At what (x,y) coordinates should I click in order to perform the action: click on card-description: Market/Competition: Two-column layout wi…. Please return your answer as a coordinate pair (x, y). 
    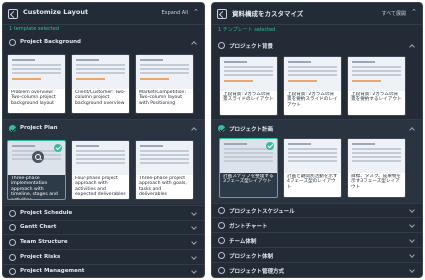
    Looking at the image, I should click on (162, 98).